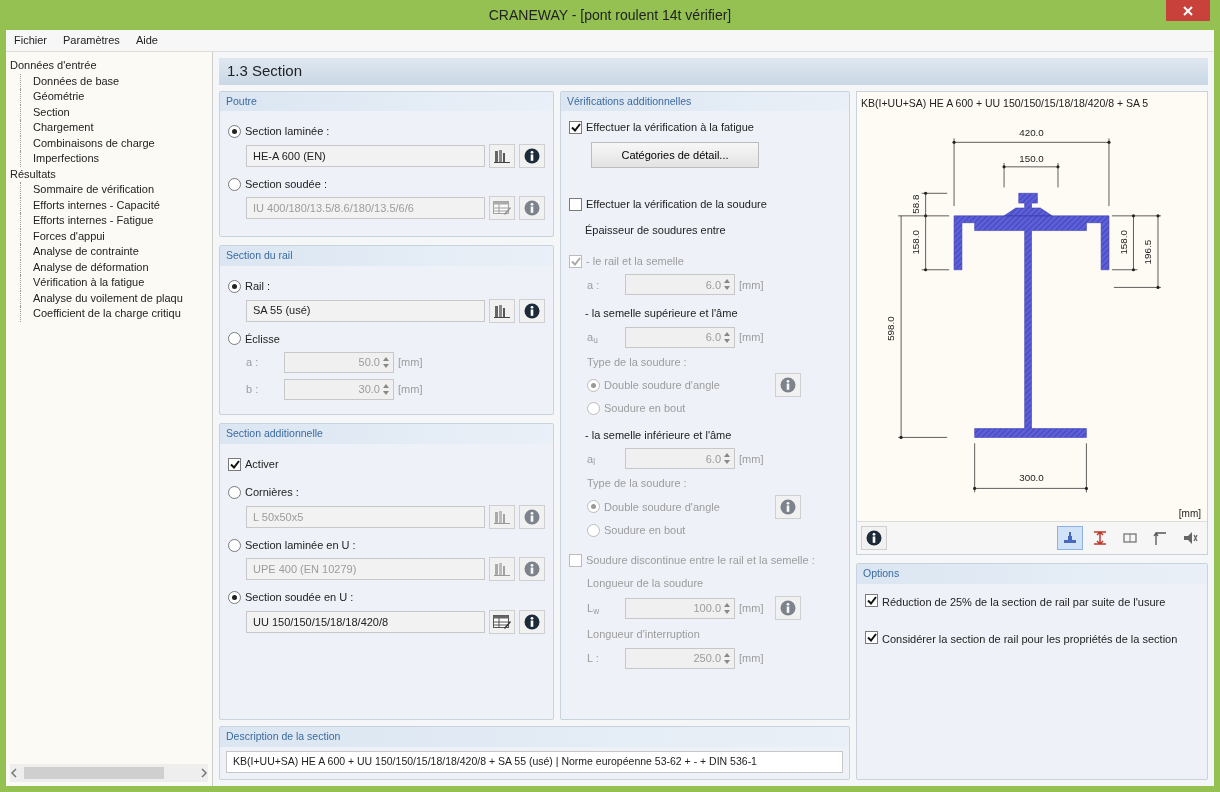 Image resolution: width=1220 pixels, height=792 pixels. What do you see at coordinates (262, 339) in the screenshot?
I see `option-label: Éclisse` at bounding box center [262, 339].